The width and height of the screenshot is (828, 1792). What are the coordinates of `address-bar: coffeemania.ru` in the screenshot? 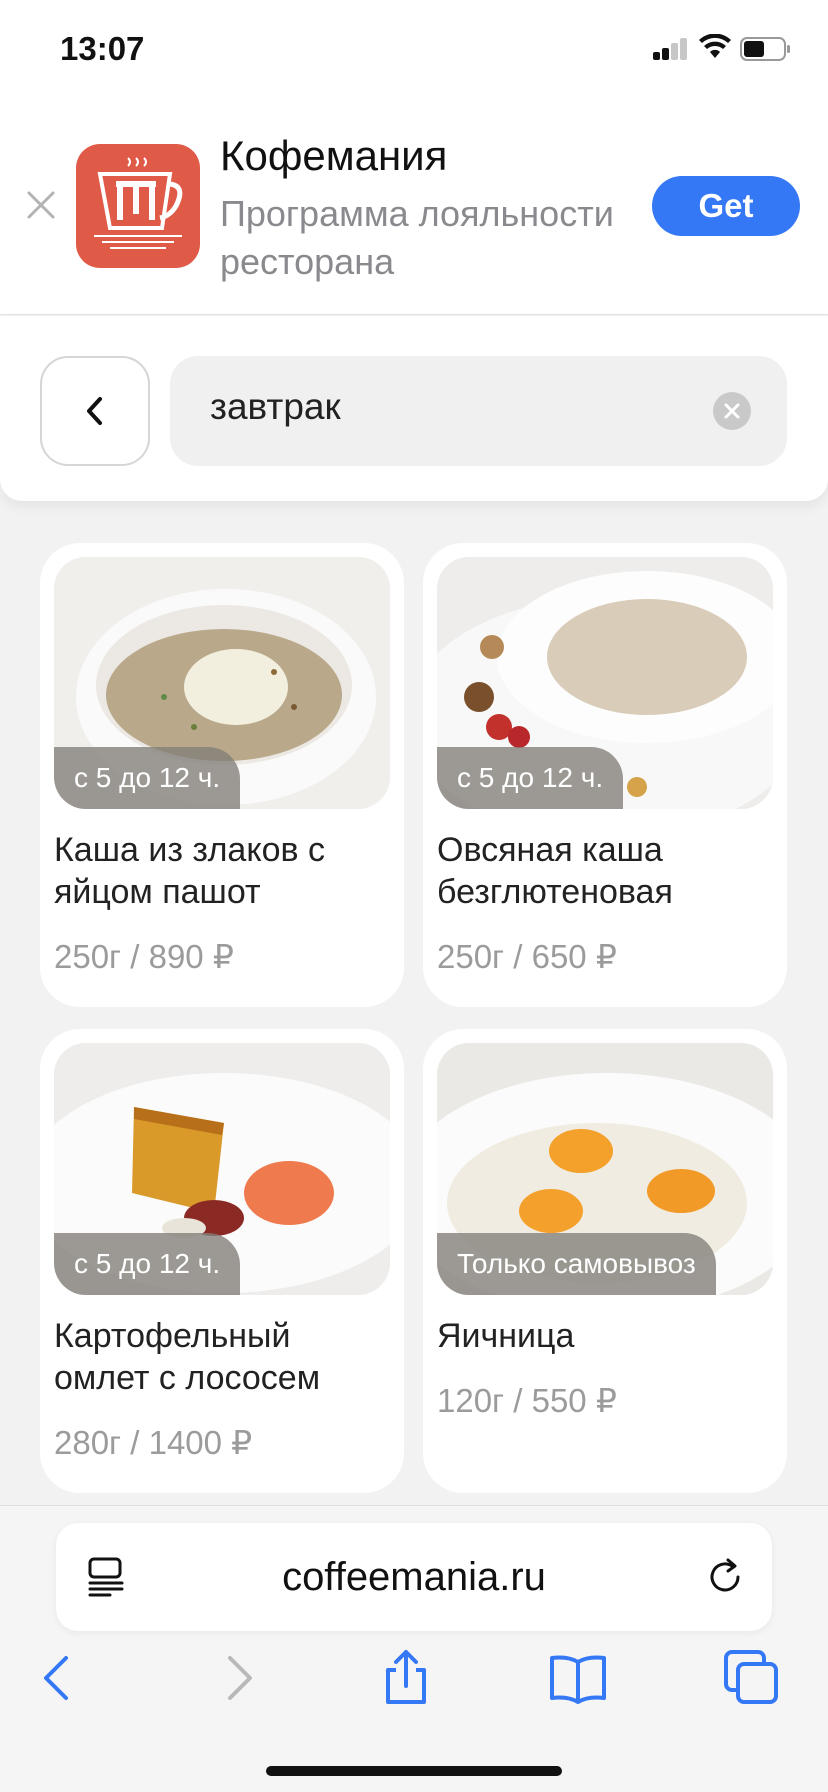 It's located at (414, 1577).